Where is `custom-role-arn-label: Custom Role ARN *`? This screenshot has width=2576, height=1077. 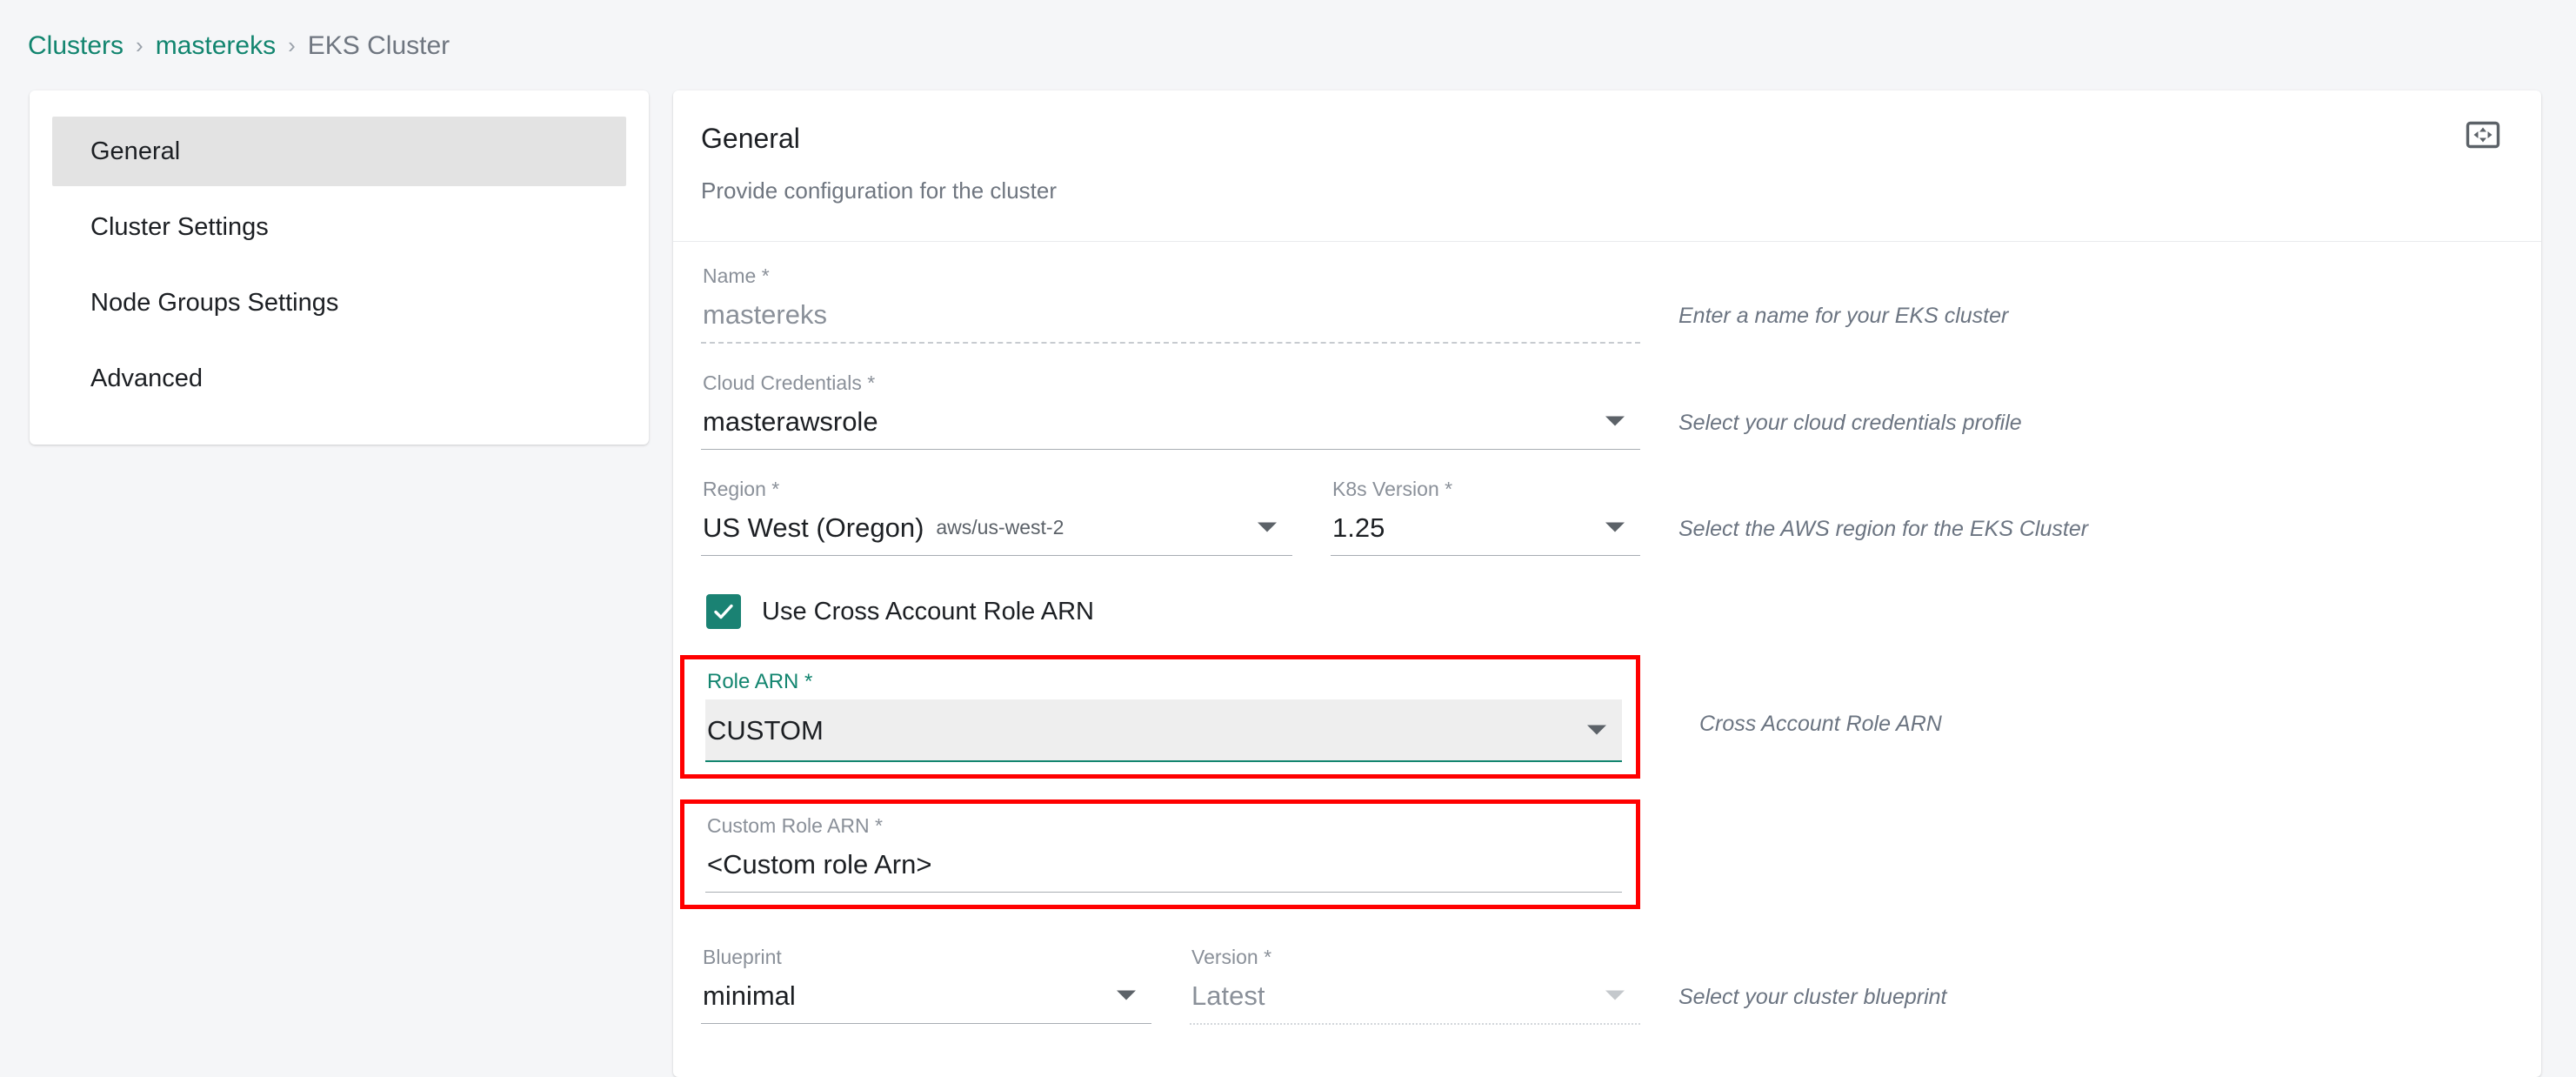
custom-role-arn-label: Custom Role ARN * is located at coordinates (795, 826).